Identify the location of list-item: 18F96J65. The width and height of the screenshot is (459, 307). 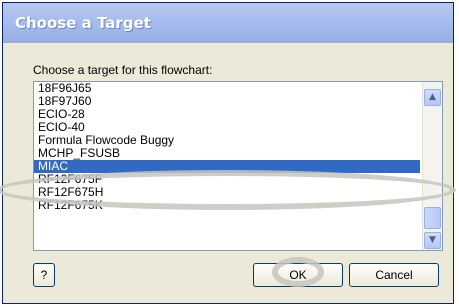
(227, 88).